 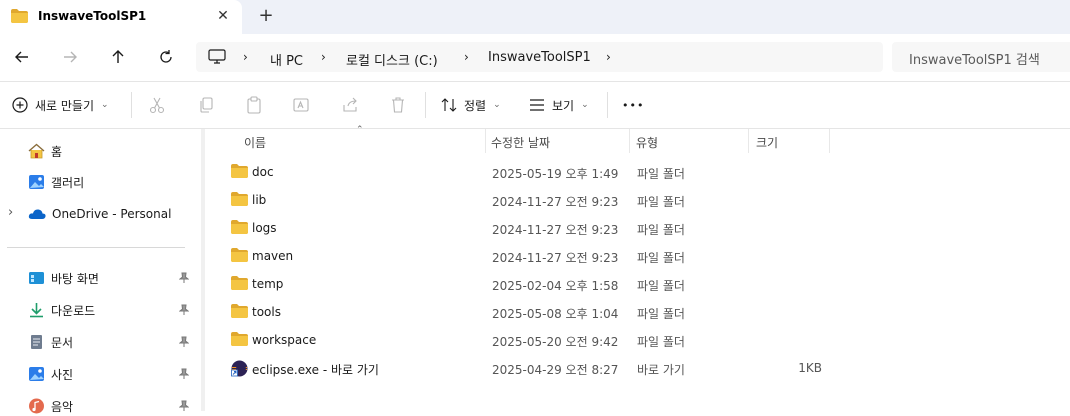 I want to click on sidebar-item-downloads: 다운로드, so click(x=61, y=310).